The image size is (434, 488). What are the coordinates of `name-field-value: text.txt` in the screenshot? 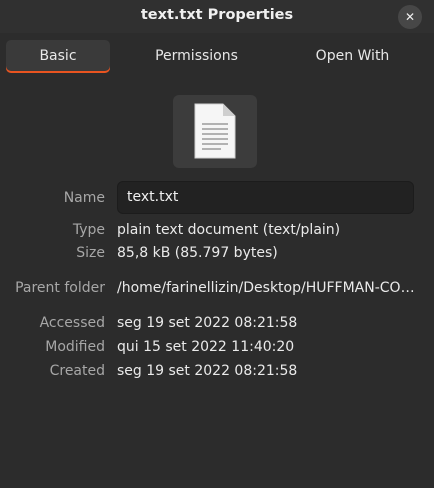 It's located at (153, 197).